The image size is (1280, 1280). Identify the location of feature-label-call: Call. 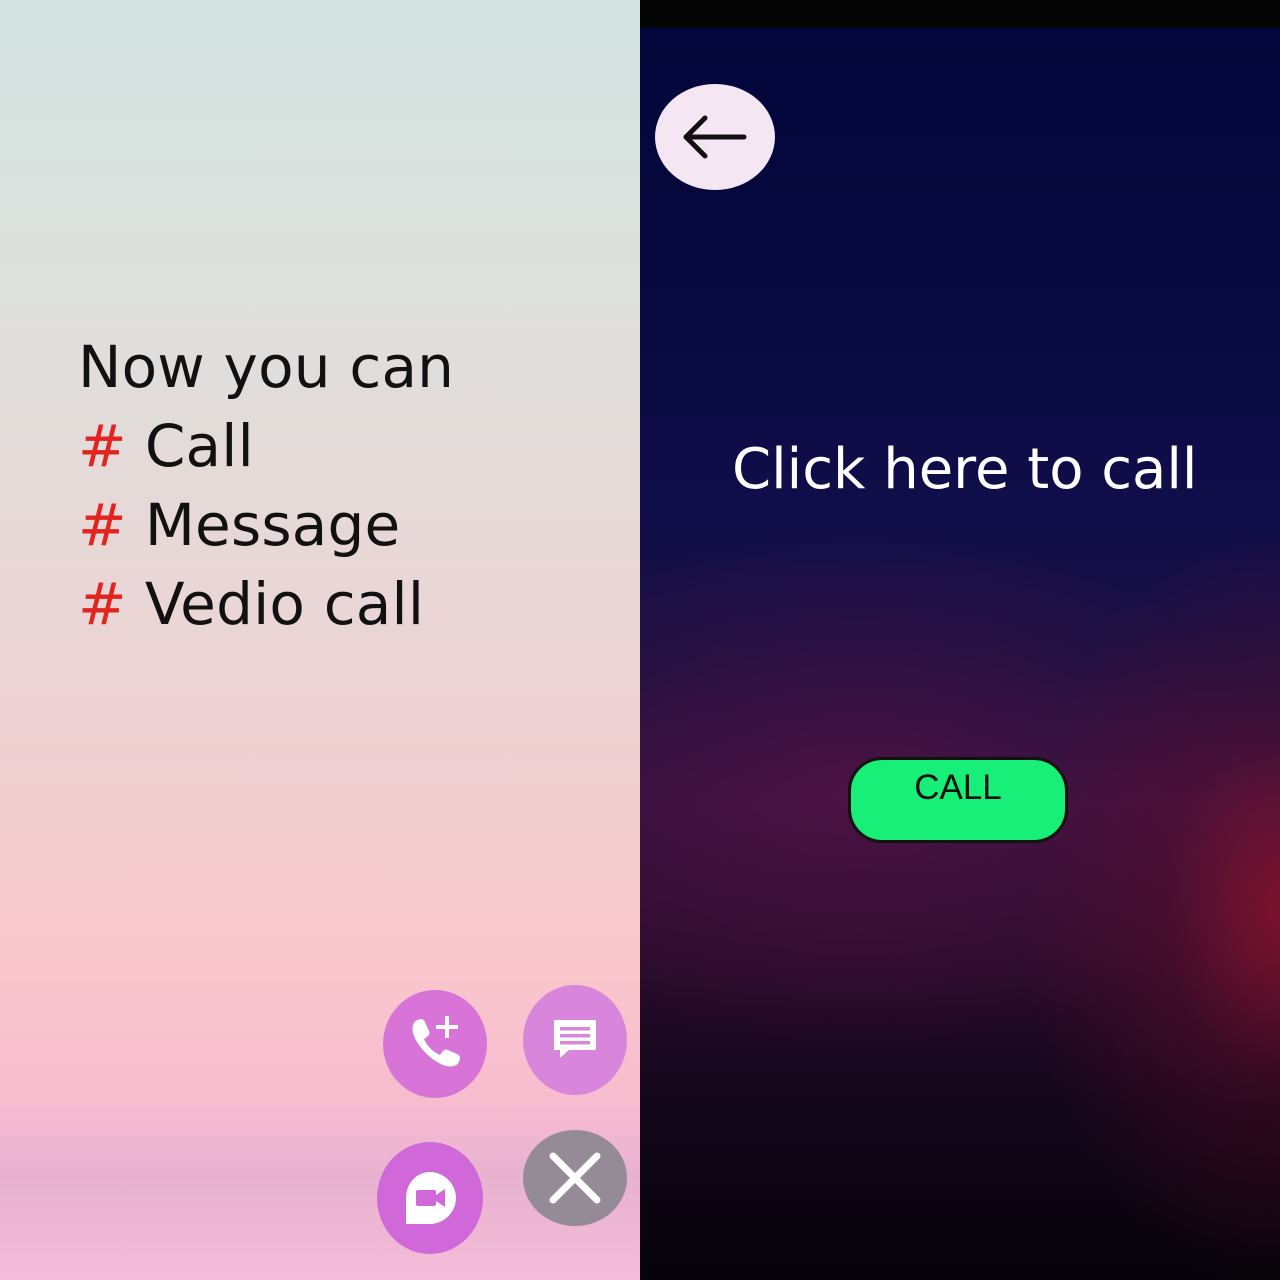
(199, 446).